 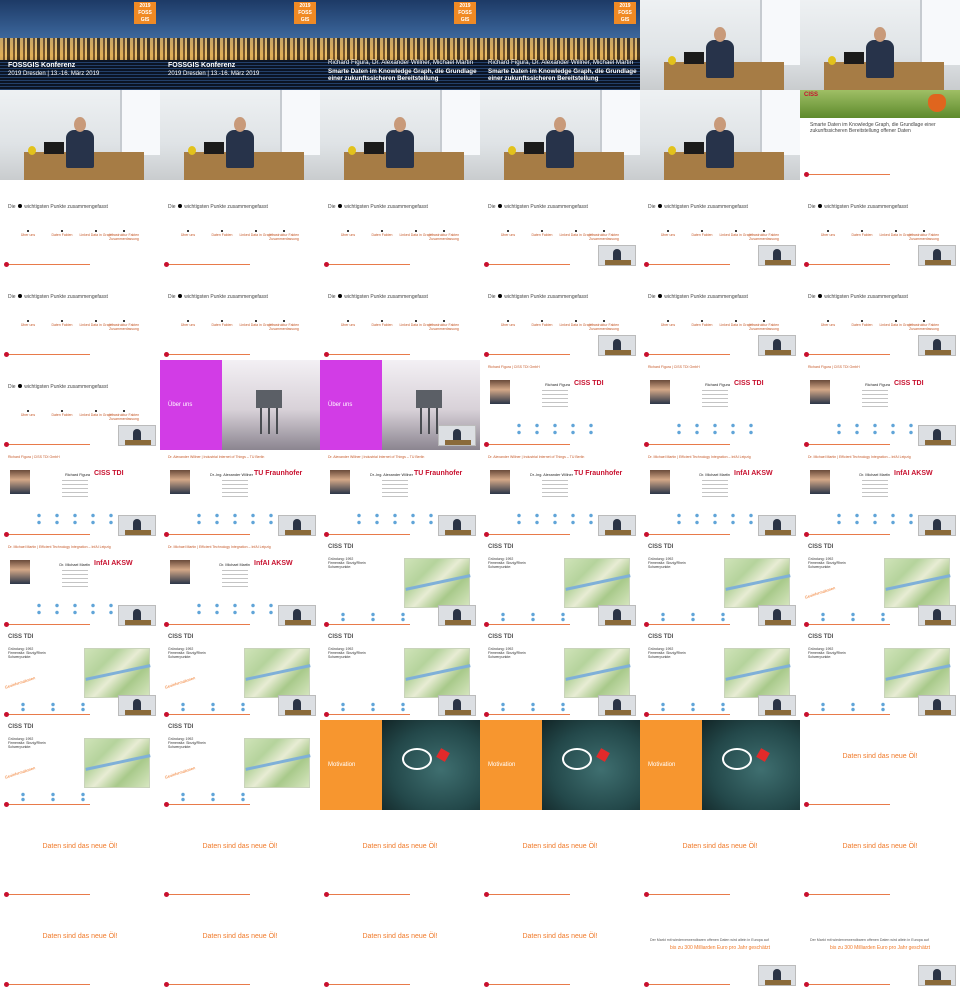 I want to click on organization-logo: CISS TDI, so click(x=109, y=473).